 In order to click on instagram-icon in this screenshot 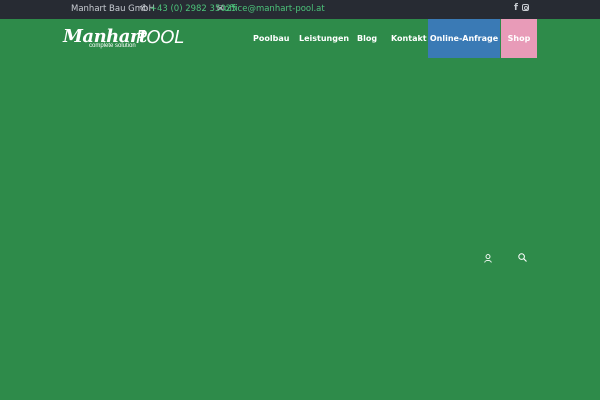, I will do `click(525, 8)`.